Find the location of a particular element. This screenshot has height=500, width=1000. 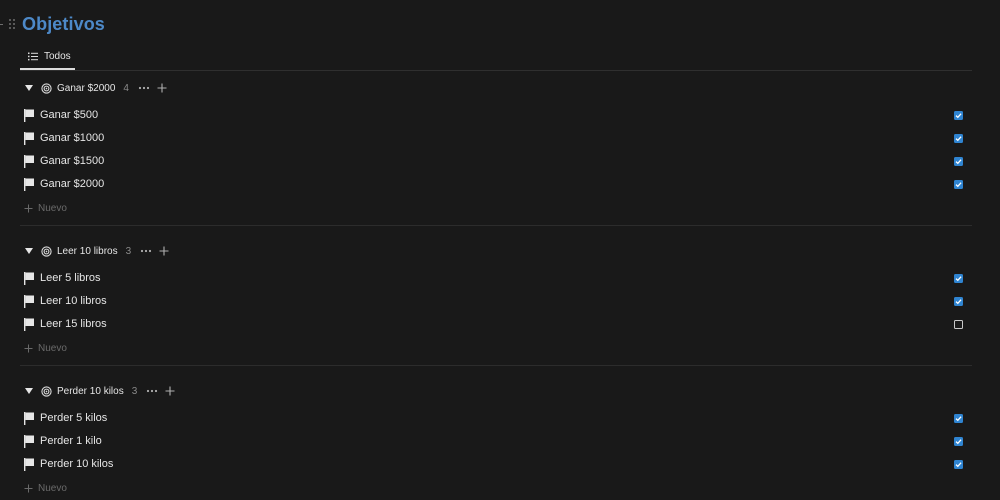

list-item: Perder 10 kilos is located at coordinates (496, 465).